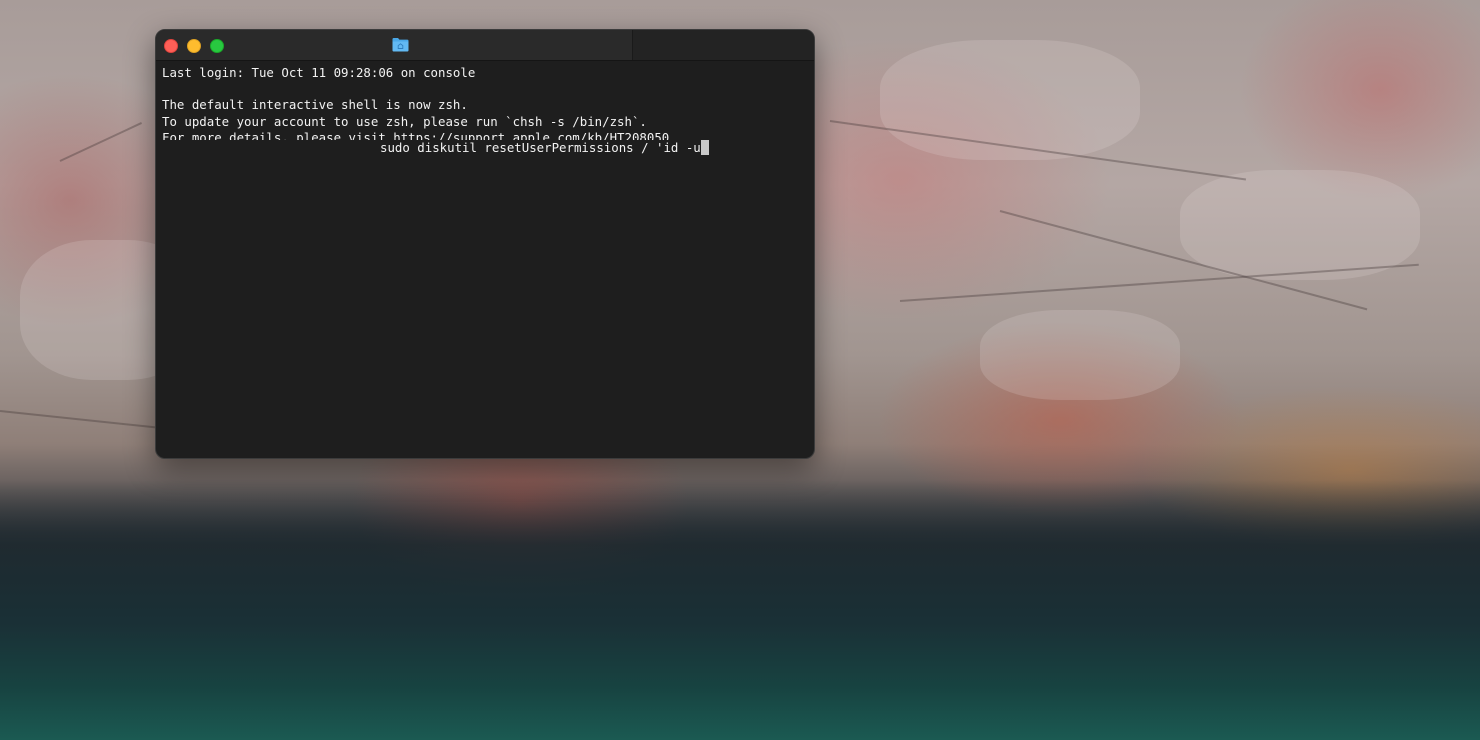 Image resolution: width=1480 pixels, height=740 pixels. Describe the element at coordinates (217, 46) in the screenshot. I see `zoom-window-button` at that location.